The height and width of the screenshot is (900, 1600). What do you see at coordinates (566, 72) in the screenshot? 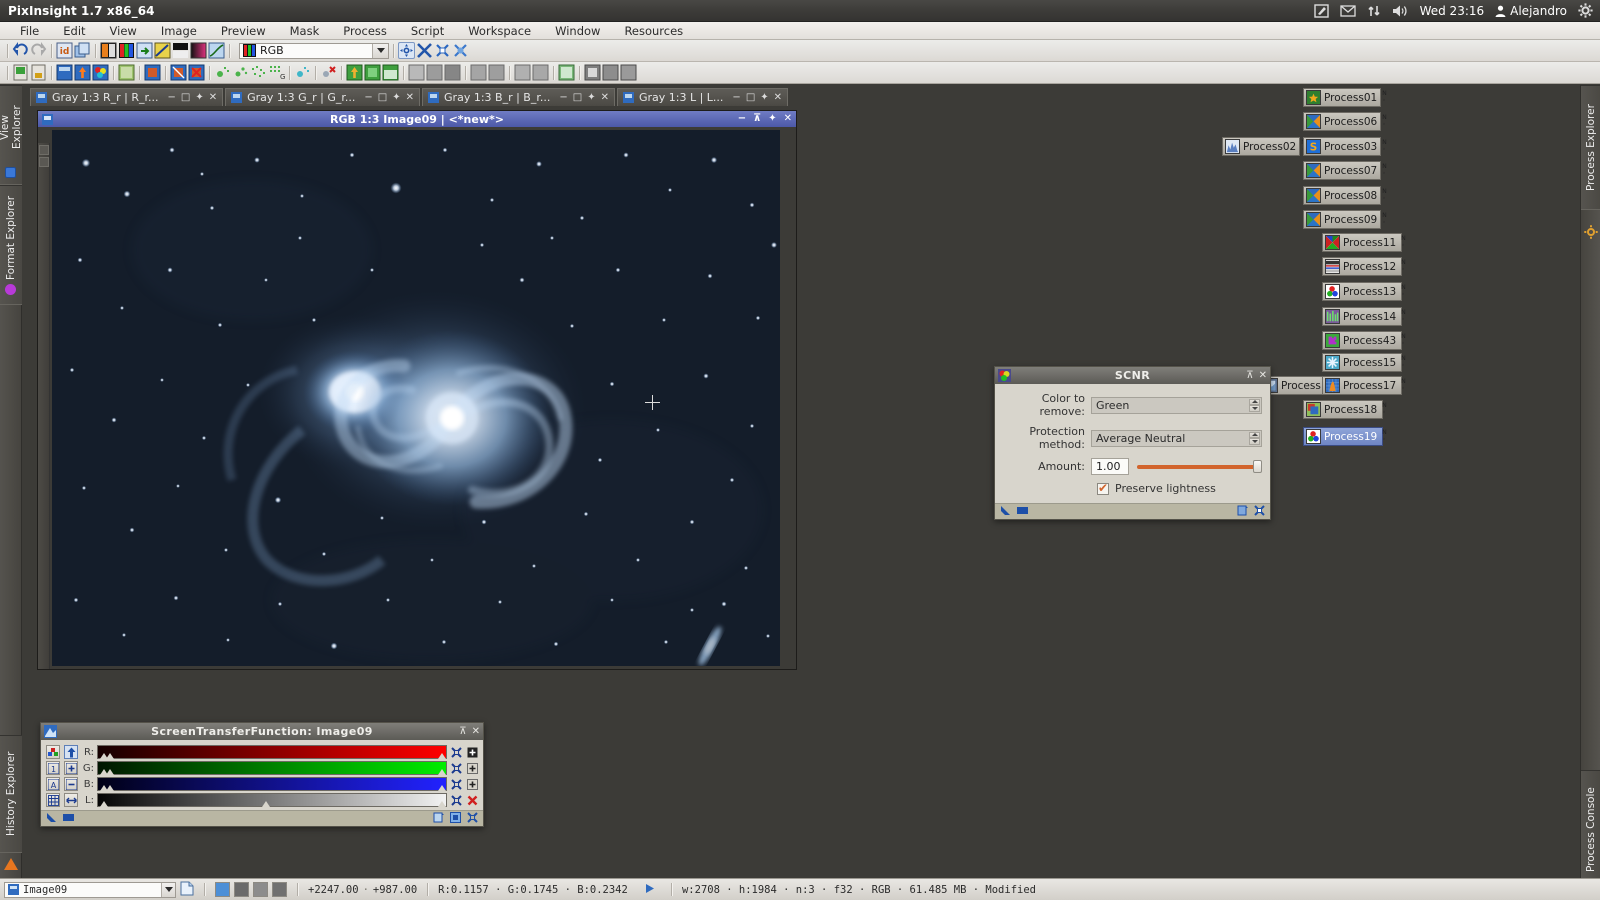
I see `image-green-icon` at bounding box center [566, 72].